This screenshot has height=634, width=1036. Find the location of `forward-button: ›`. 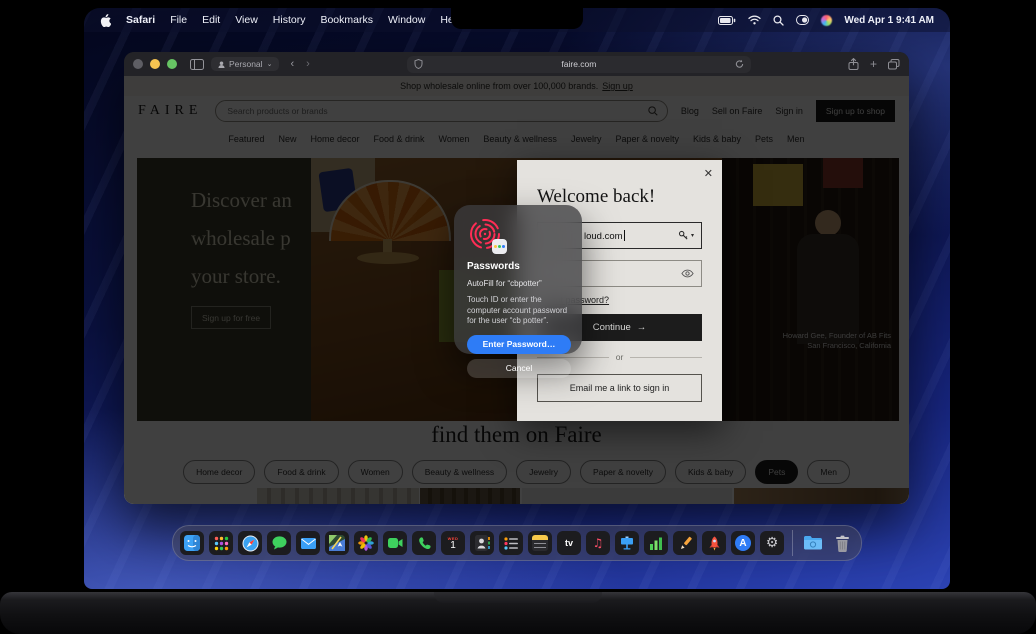

forward-button: › is located at coordinates (308, 64).